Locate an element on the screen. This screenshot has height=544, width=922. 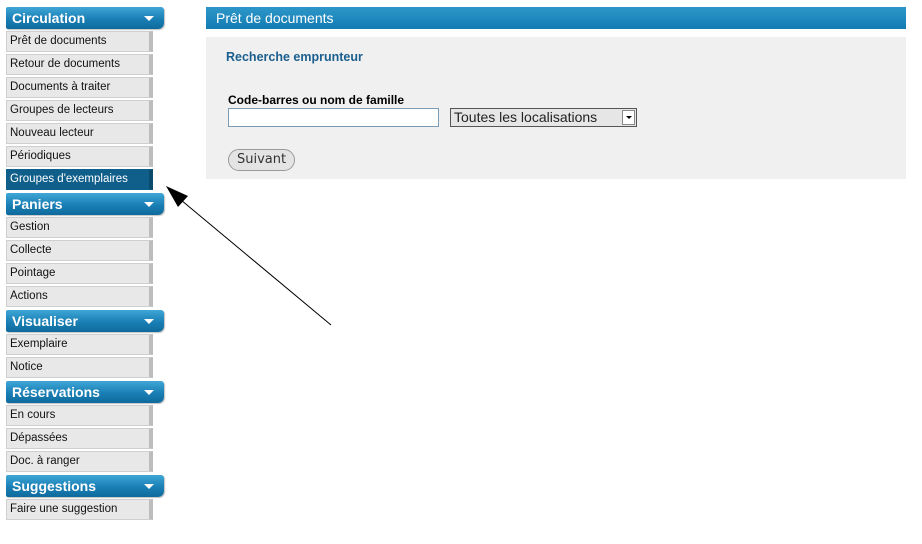
sidebar-item-faire-une-suggestion: Faire une suggestion is located at coordinates (79, 509).